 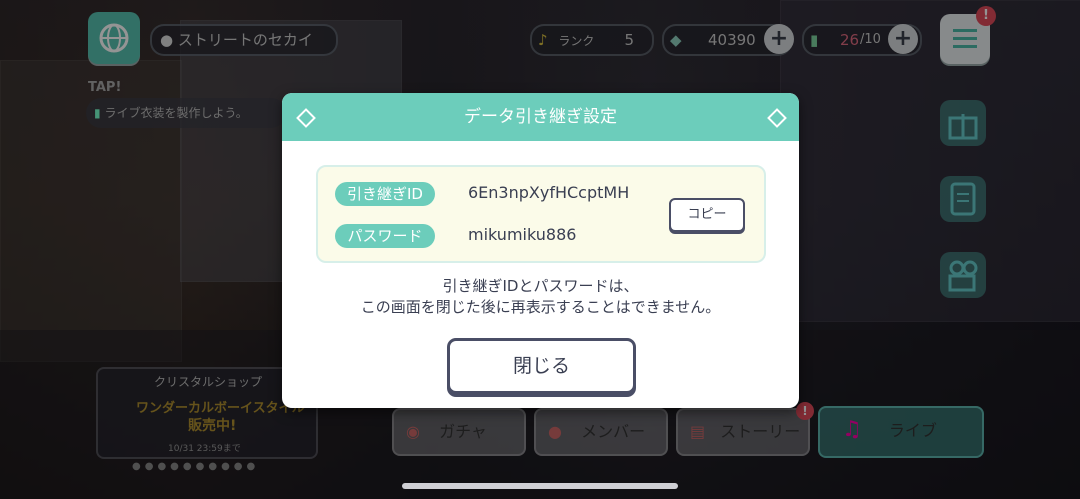 What do you see at coordinates (707, 215) in the screenshot?
I see `copy-button: コピー` at bounding box center [707, 215].